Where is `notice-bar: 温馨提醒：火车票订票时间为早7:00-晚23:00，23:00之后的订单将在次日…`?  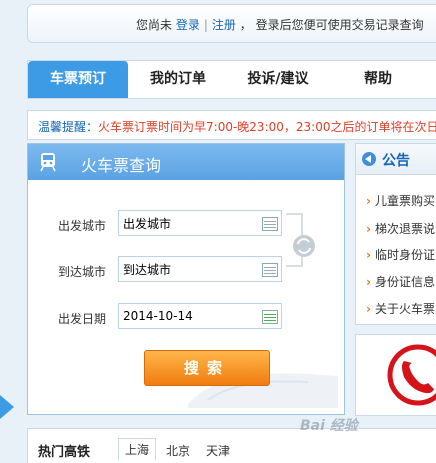 notice-bar: 温馨提醒：火车票订票时间为早7:00-晚23:00，23:00之后的订单将在次日… is located at coordinates (231, 125).